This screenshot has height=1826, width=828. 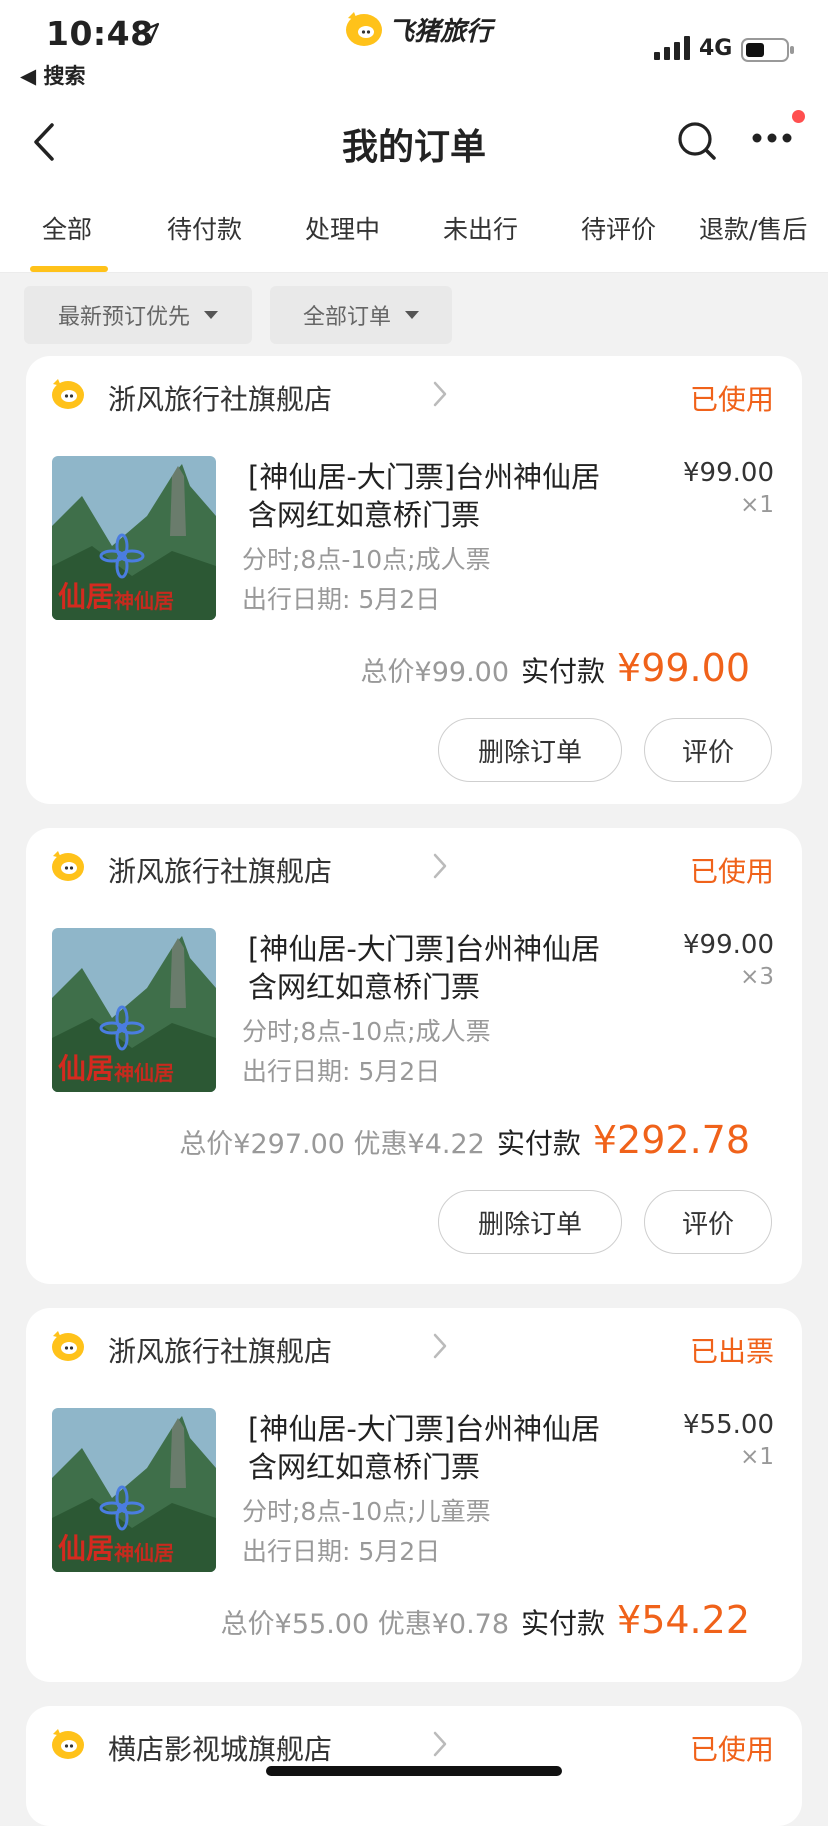 I want to click on location-arrow-icon, so click(x=149, y=33).